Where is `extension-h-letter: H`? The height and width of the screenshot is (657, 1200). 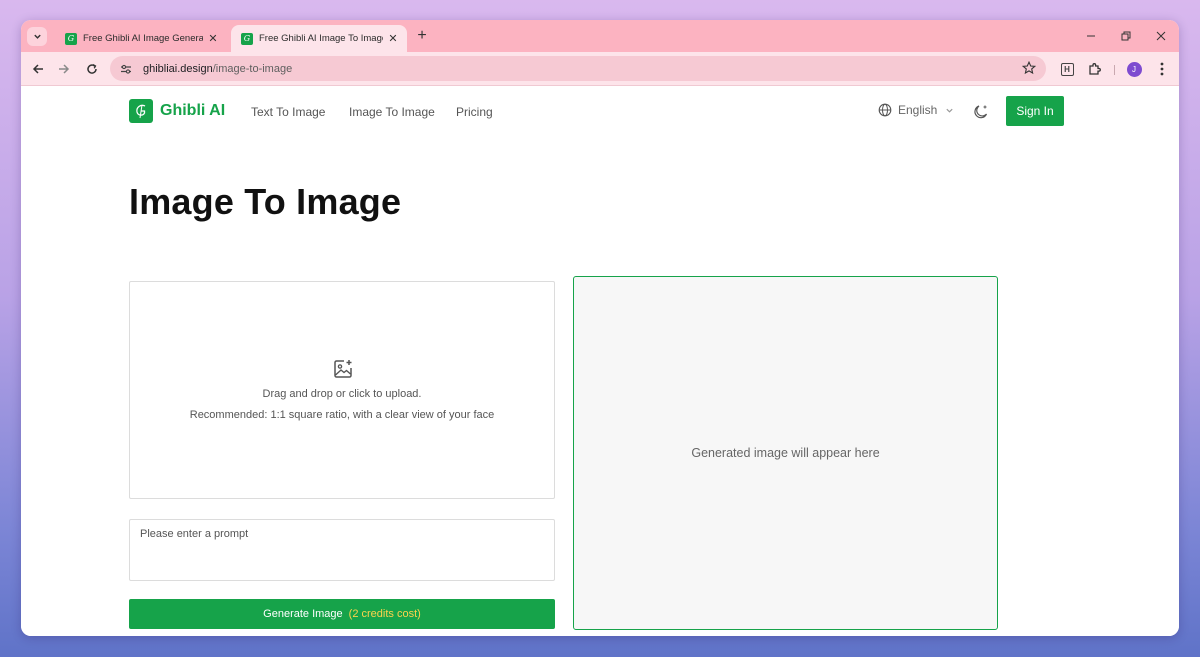 extension-h-letter: H is located at coordinates (1067, 69).